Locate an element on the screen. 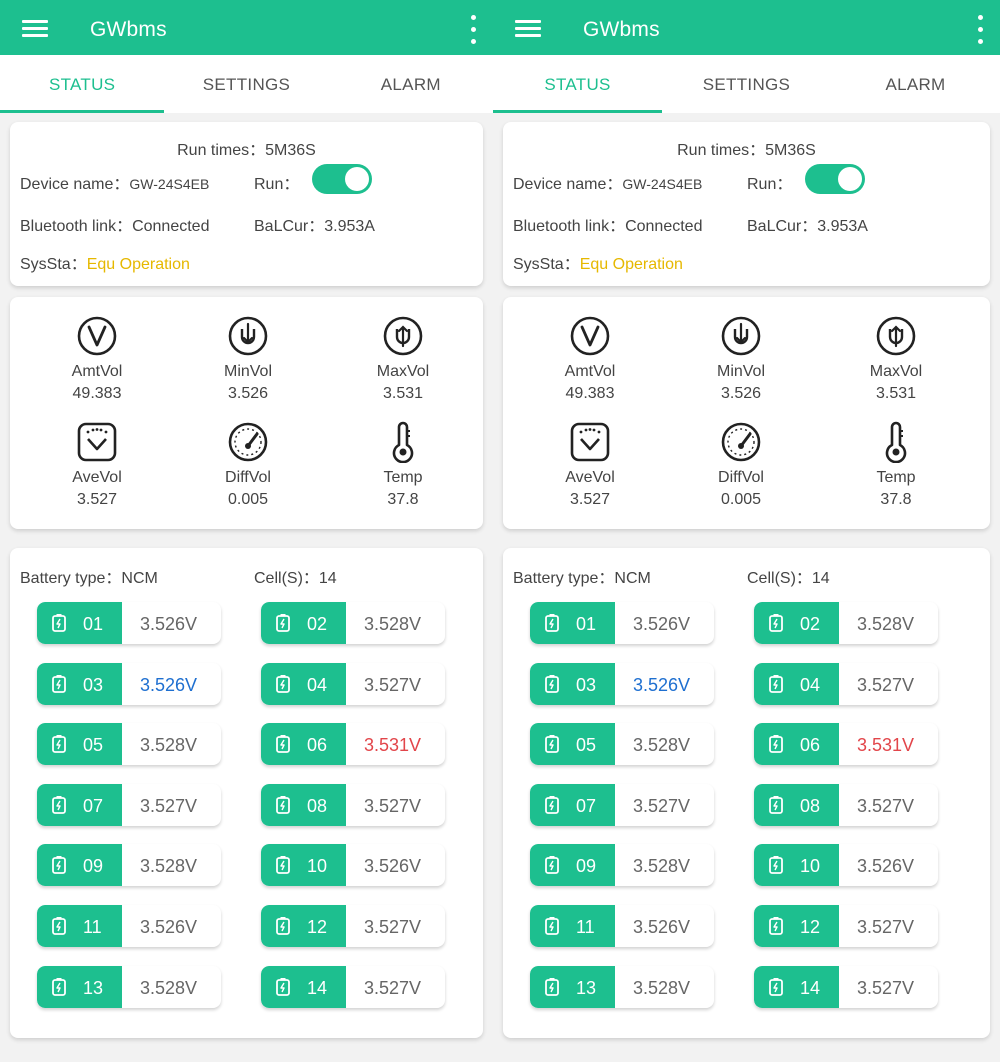 This screenshot has width=1000, height=1062. cell-index: 07 is located at coordinates (572, 804).